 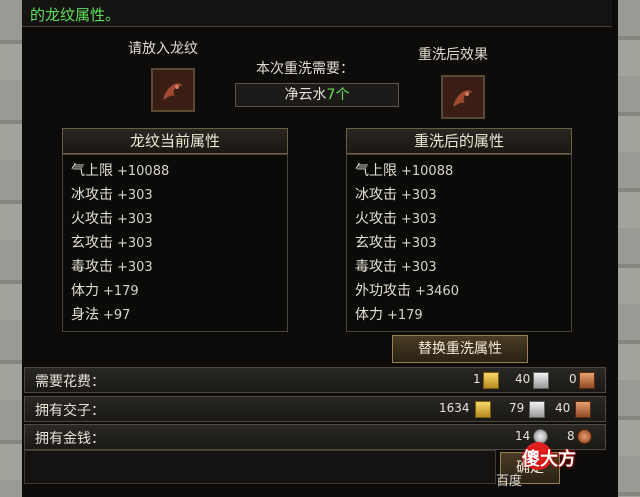 I want to click on current-attr-row: 身法 +97, so click(x=101, y=315).